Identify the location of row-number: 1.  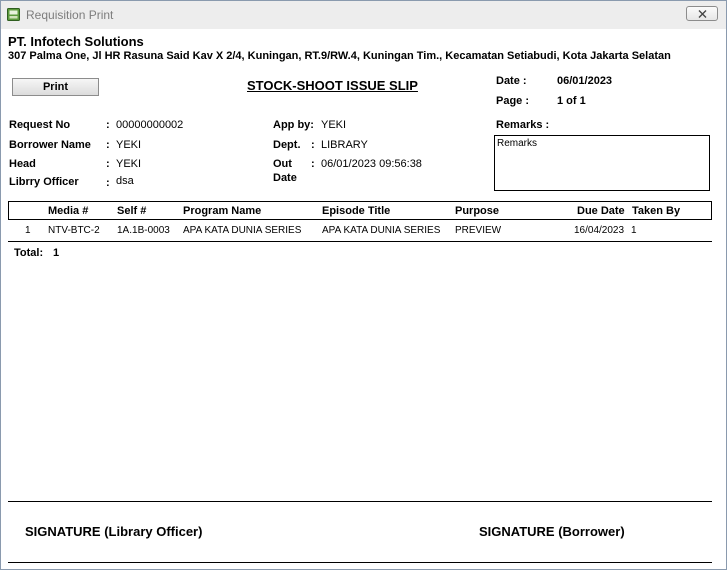
(28, 230).